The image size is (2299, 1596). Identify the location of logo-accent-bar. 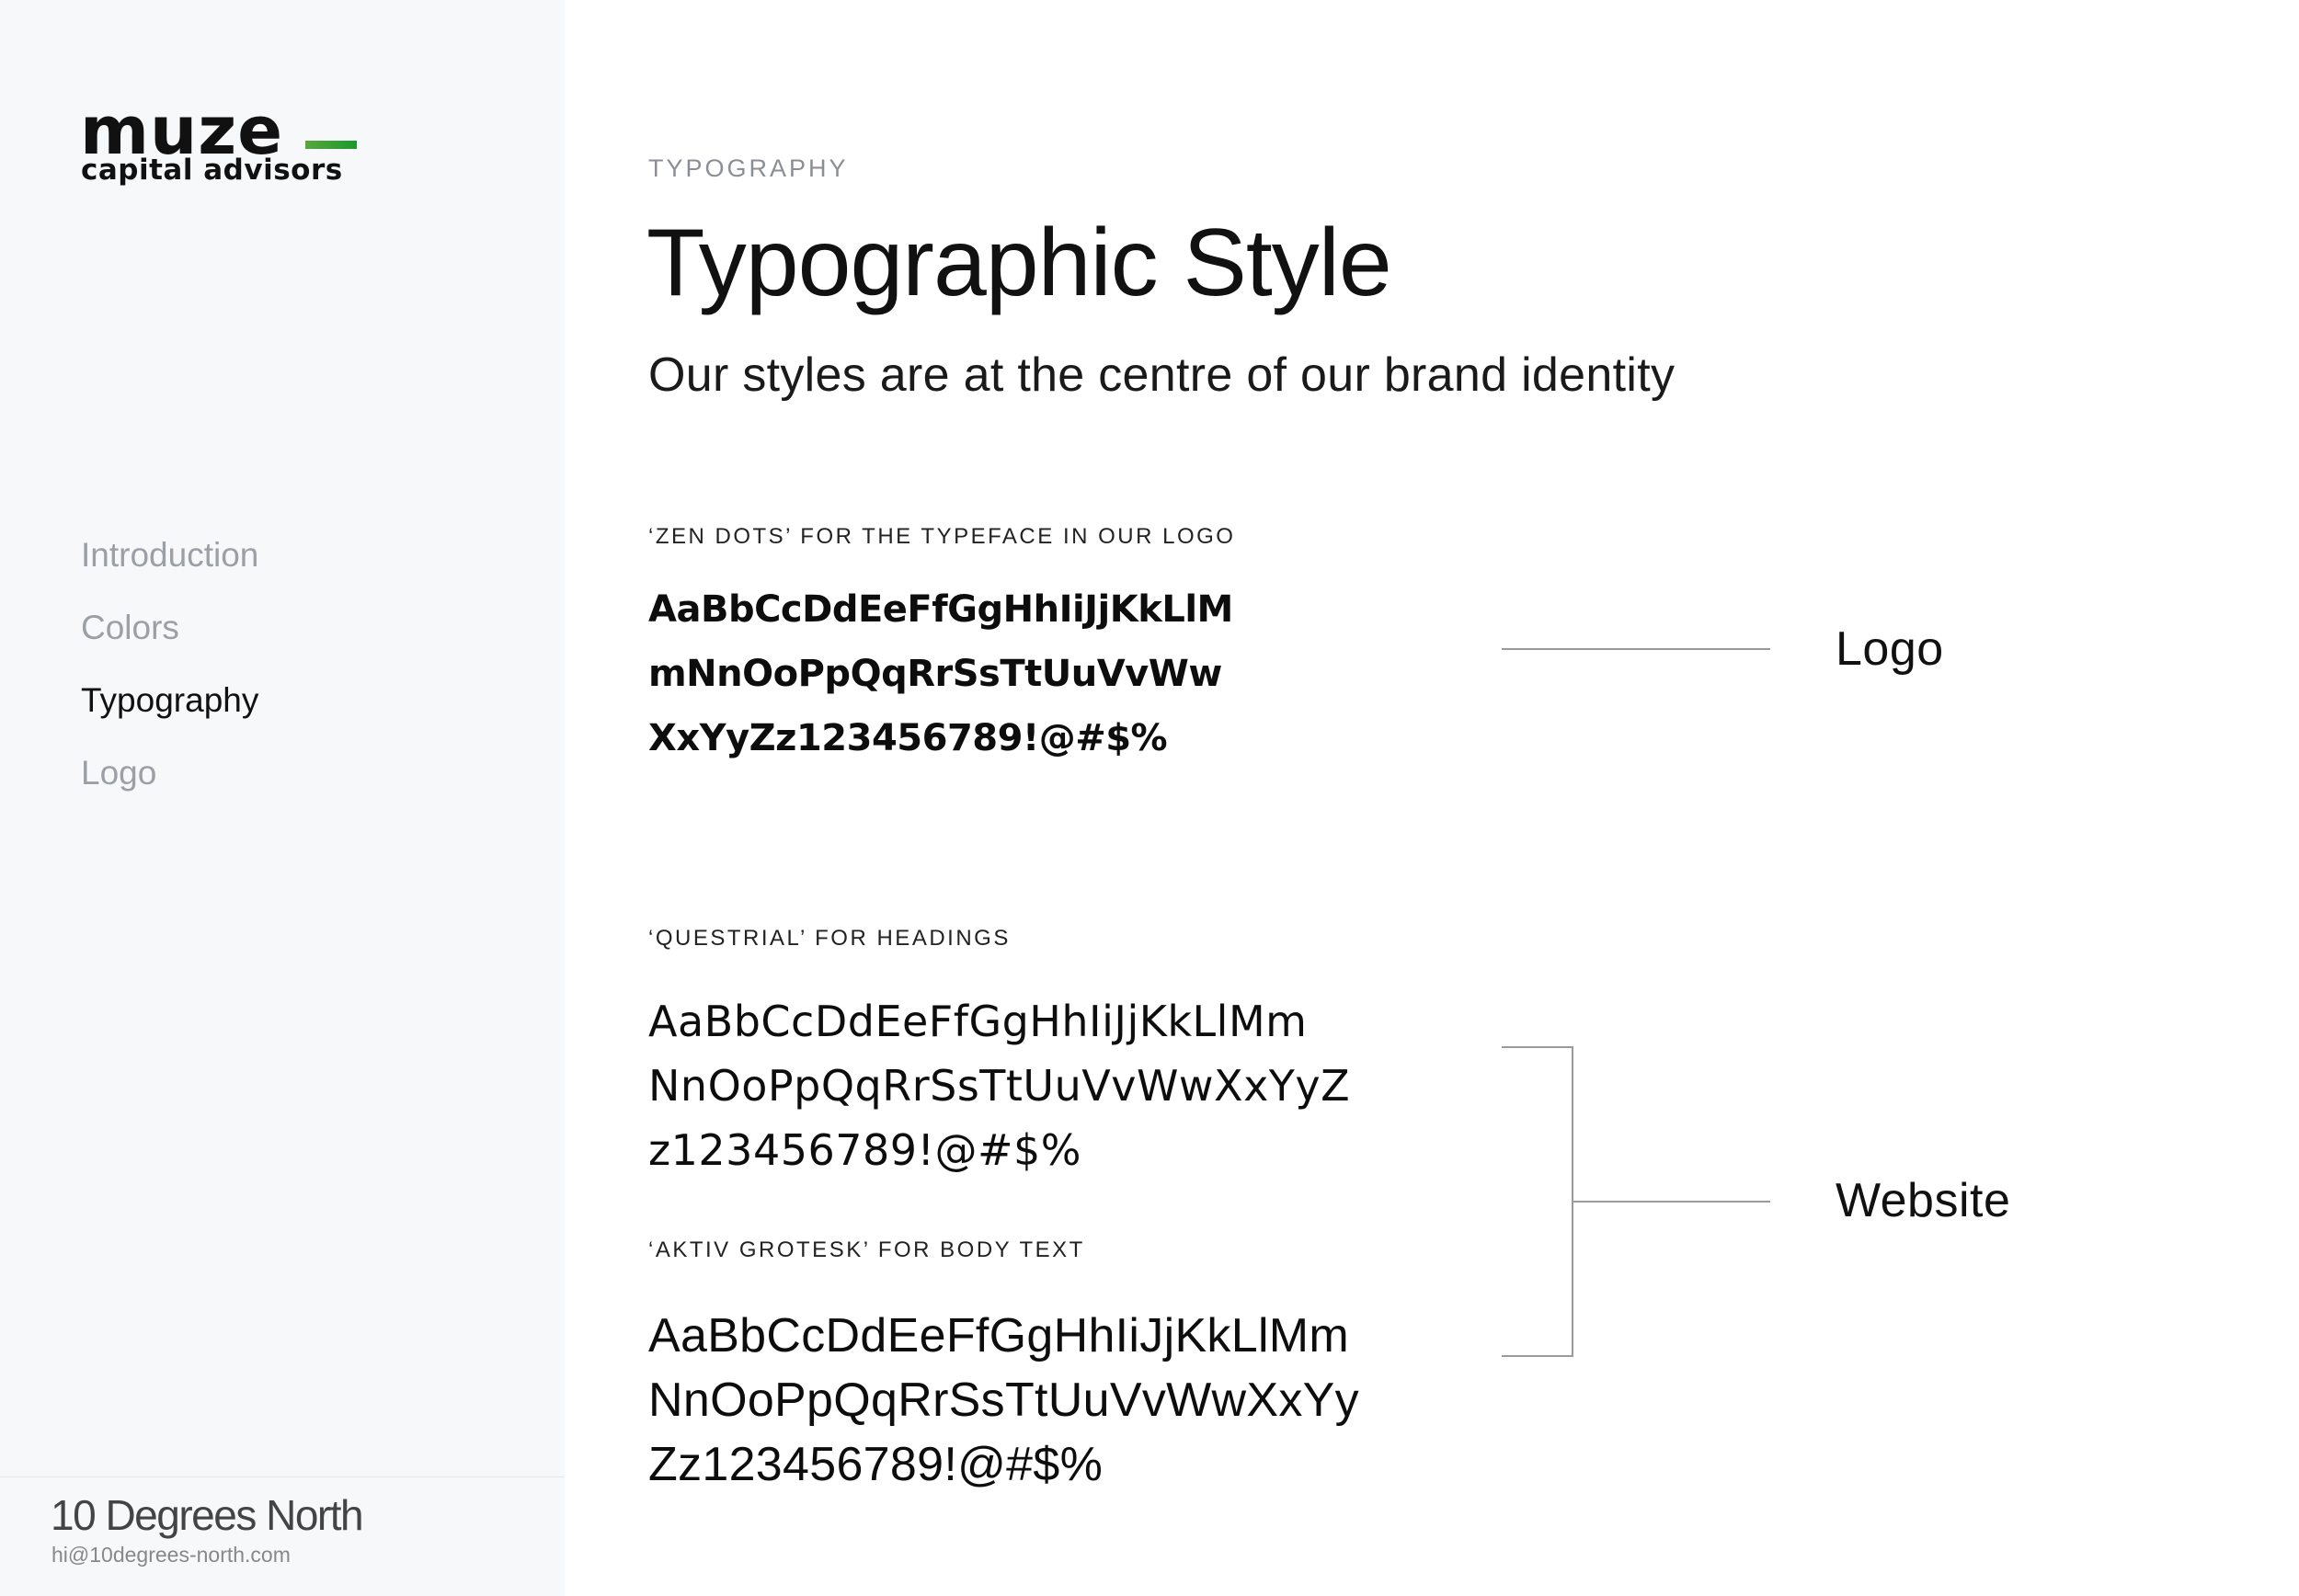
(331, 145).